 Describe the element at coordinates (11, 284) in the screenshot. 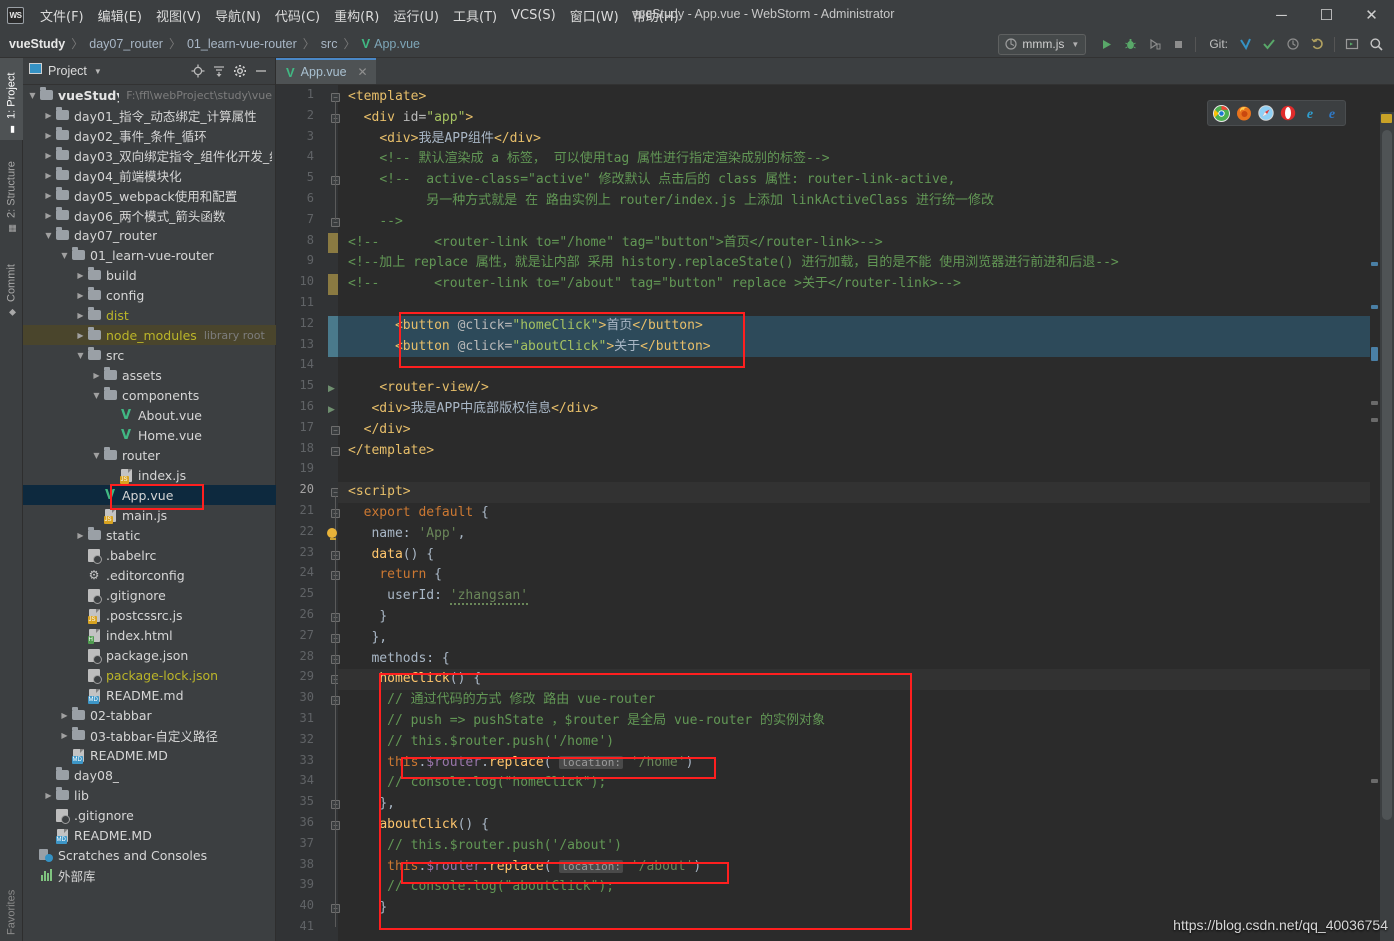

I see `sidebar-tab-commit: ◆ Commit` at that location.